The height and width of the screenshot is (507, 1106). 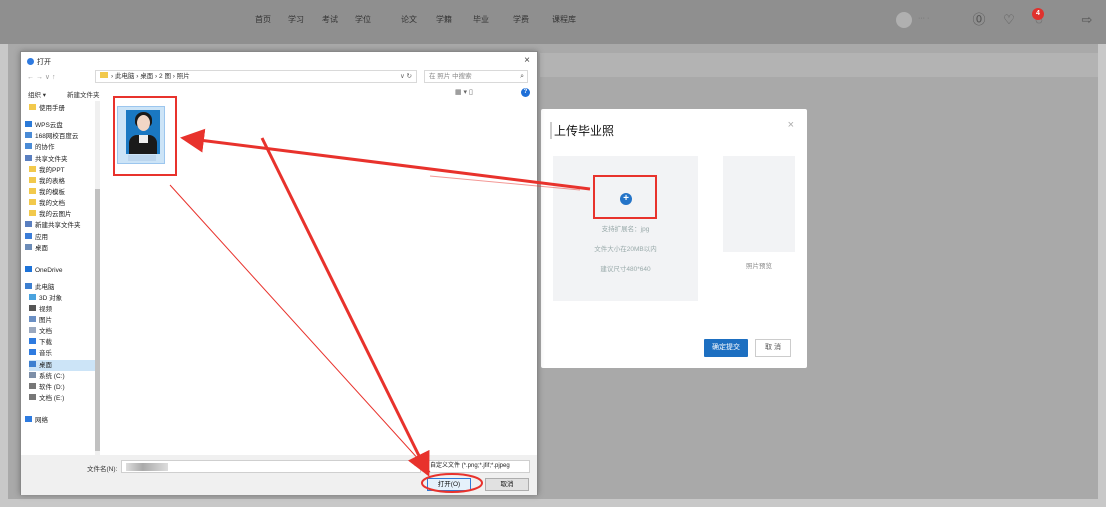 I want to click on new-folder-button: 新建文件夹, so click(x=83, y=94).